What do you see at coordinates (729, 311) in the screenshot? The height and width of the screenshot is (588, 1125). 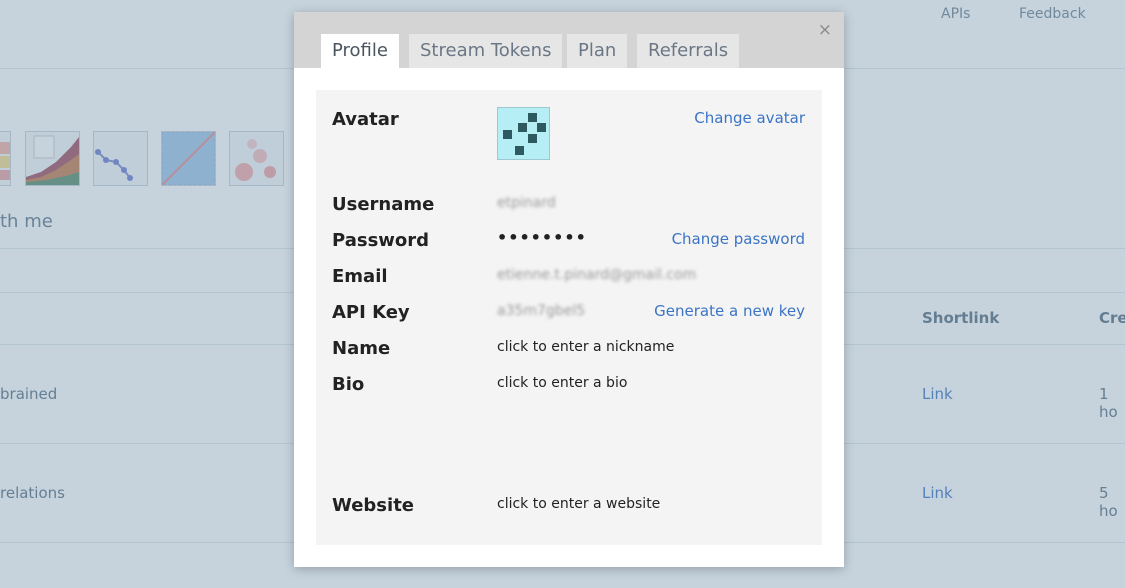 I see `generate-key-link: Generate a new key` at bounding box center [729, 311].